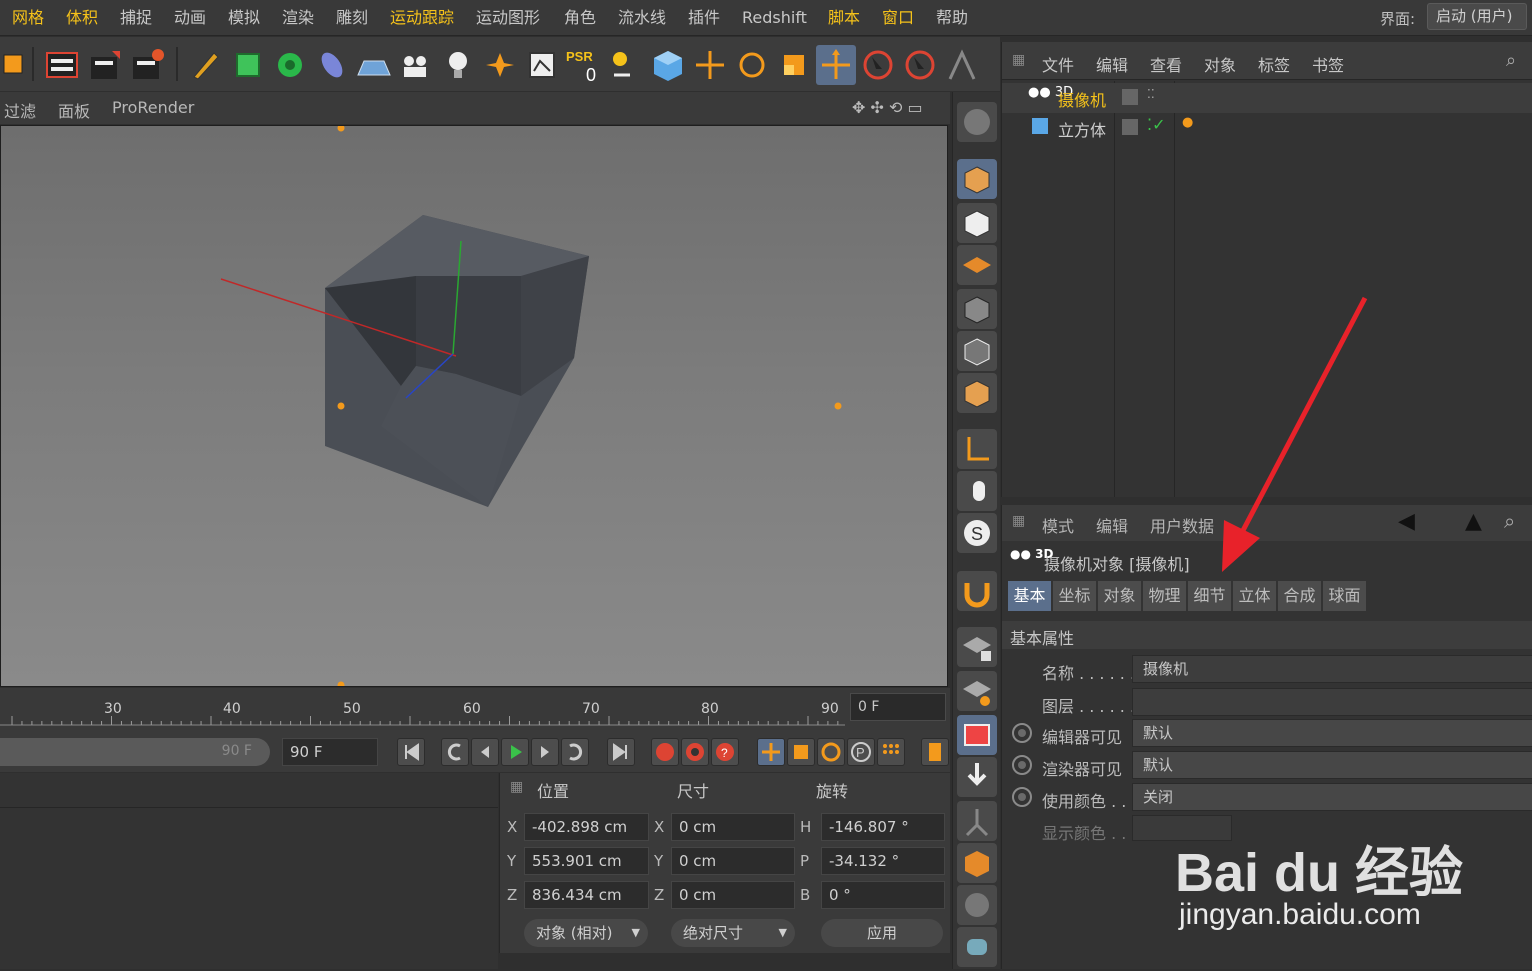 This screenshot has height=971, width=1532. Describe the element at coordinates (1220, 64) in the screenshot. I see `om-menu-objects: 对象` at that location.